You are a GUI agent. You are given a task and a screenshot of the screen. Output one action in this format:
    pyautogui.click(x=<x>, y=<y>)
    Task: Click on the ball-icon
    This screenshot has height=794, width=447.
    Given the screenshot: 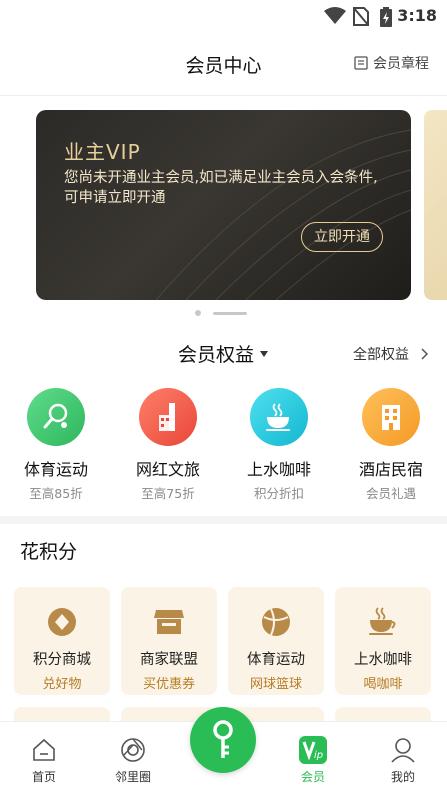 What is the action you would take?
    pyautogui.click(x=276, y=622)
    